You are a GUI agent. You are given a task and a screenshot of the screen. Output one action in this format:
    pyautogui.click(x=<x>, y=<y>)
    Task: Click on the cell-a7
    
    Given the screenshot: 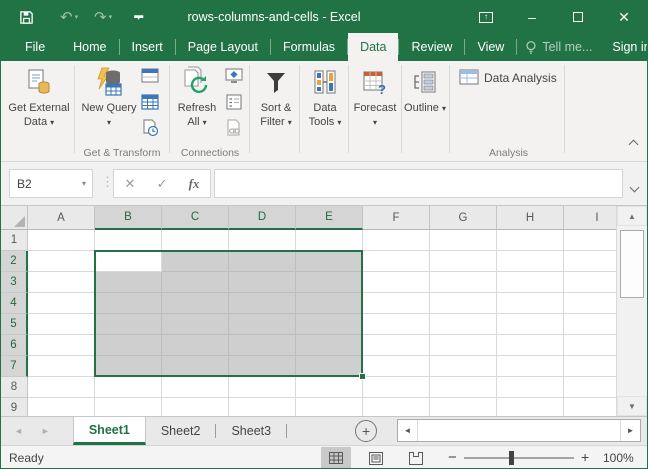 What is the action you would take?
    pyautogui.click(x=61, y=366)
    